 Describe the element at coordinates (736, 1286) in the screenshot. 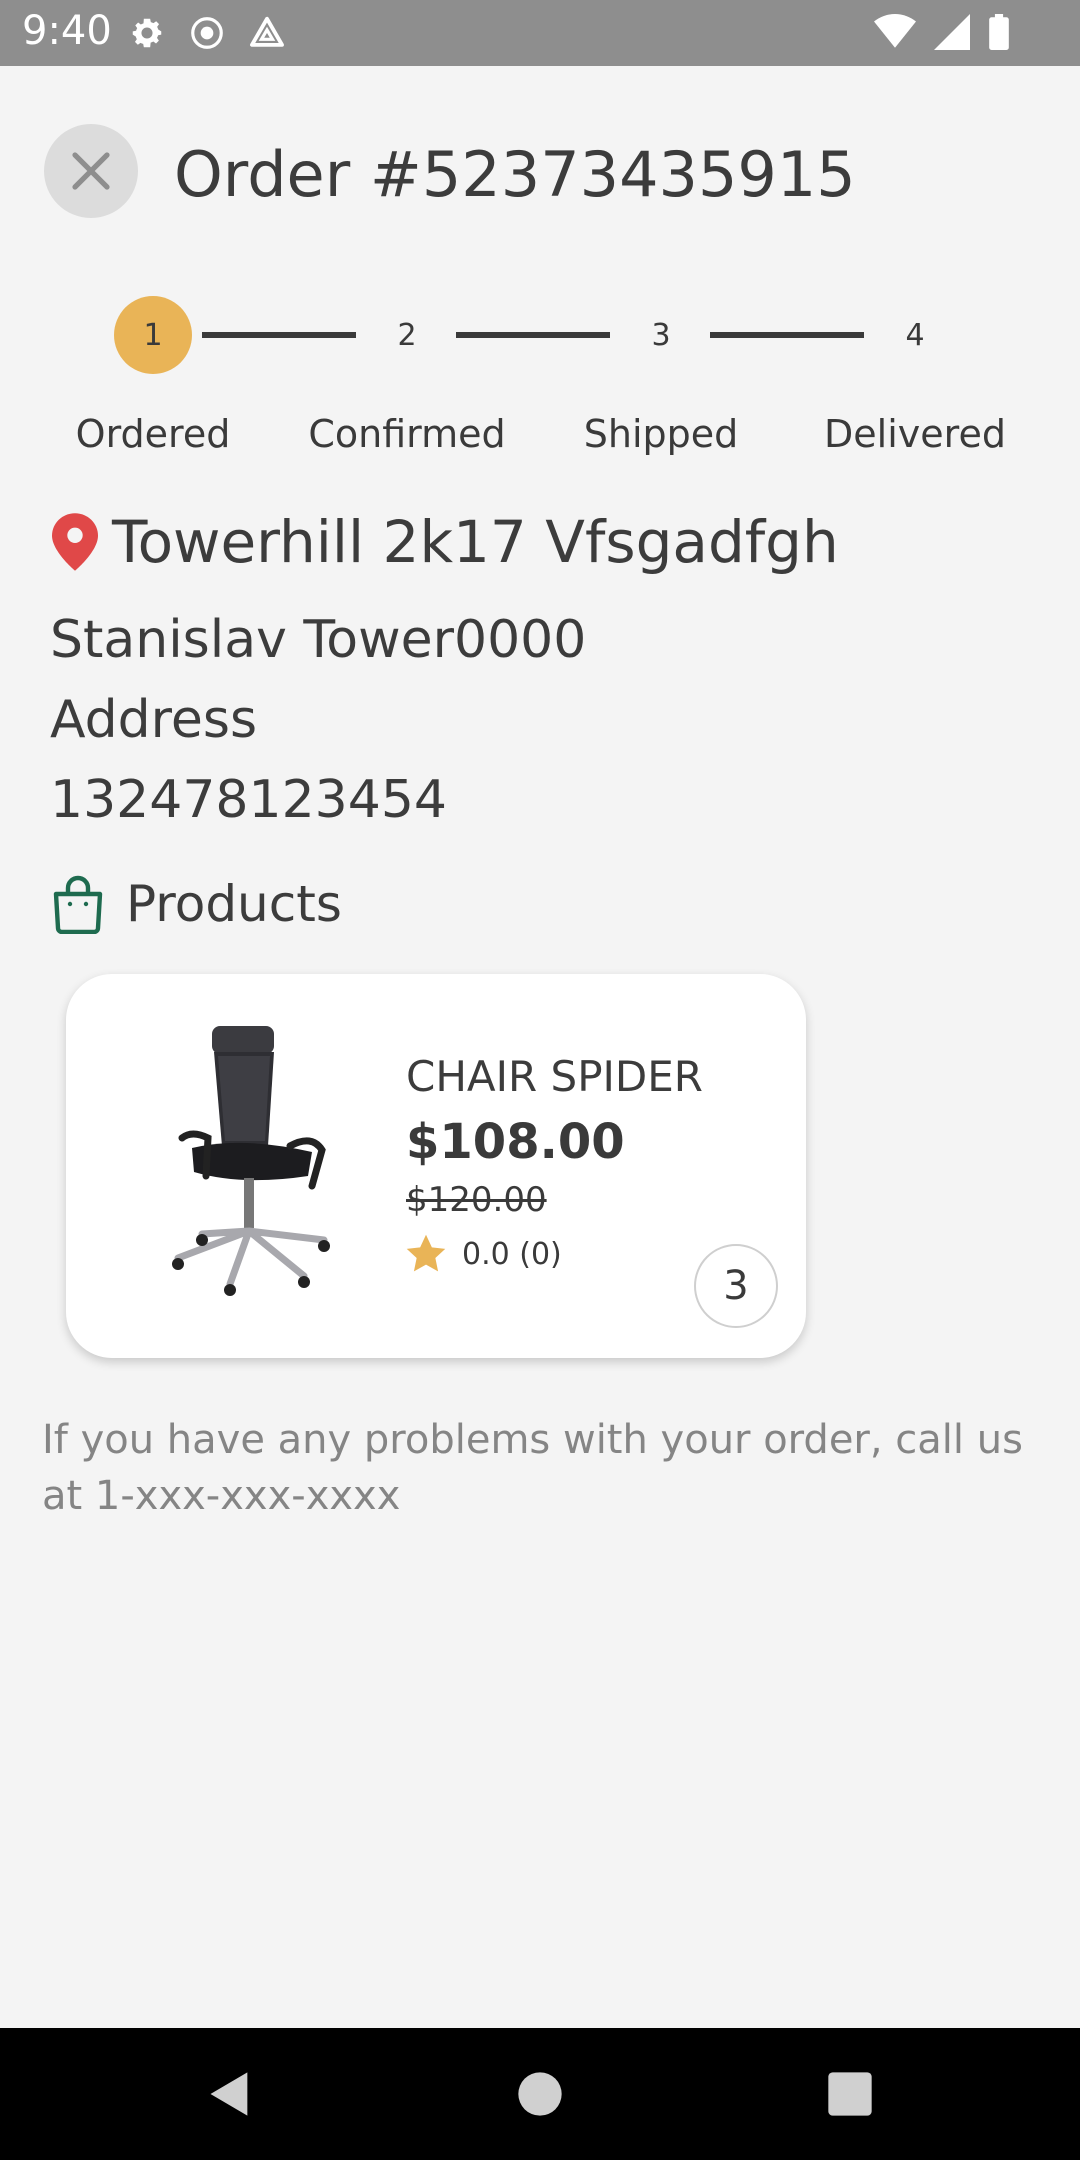

I see `quantity-badge: 3` at that location.